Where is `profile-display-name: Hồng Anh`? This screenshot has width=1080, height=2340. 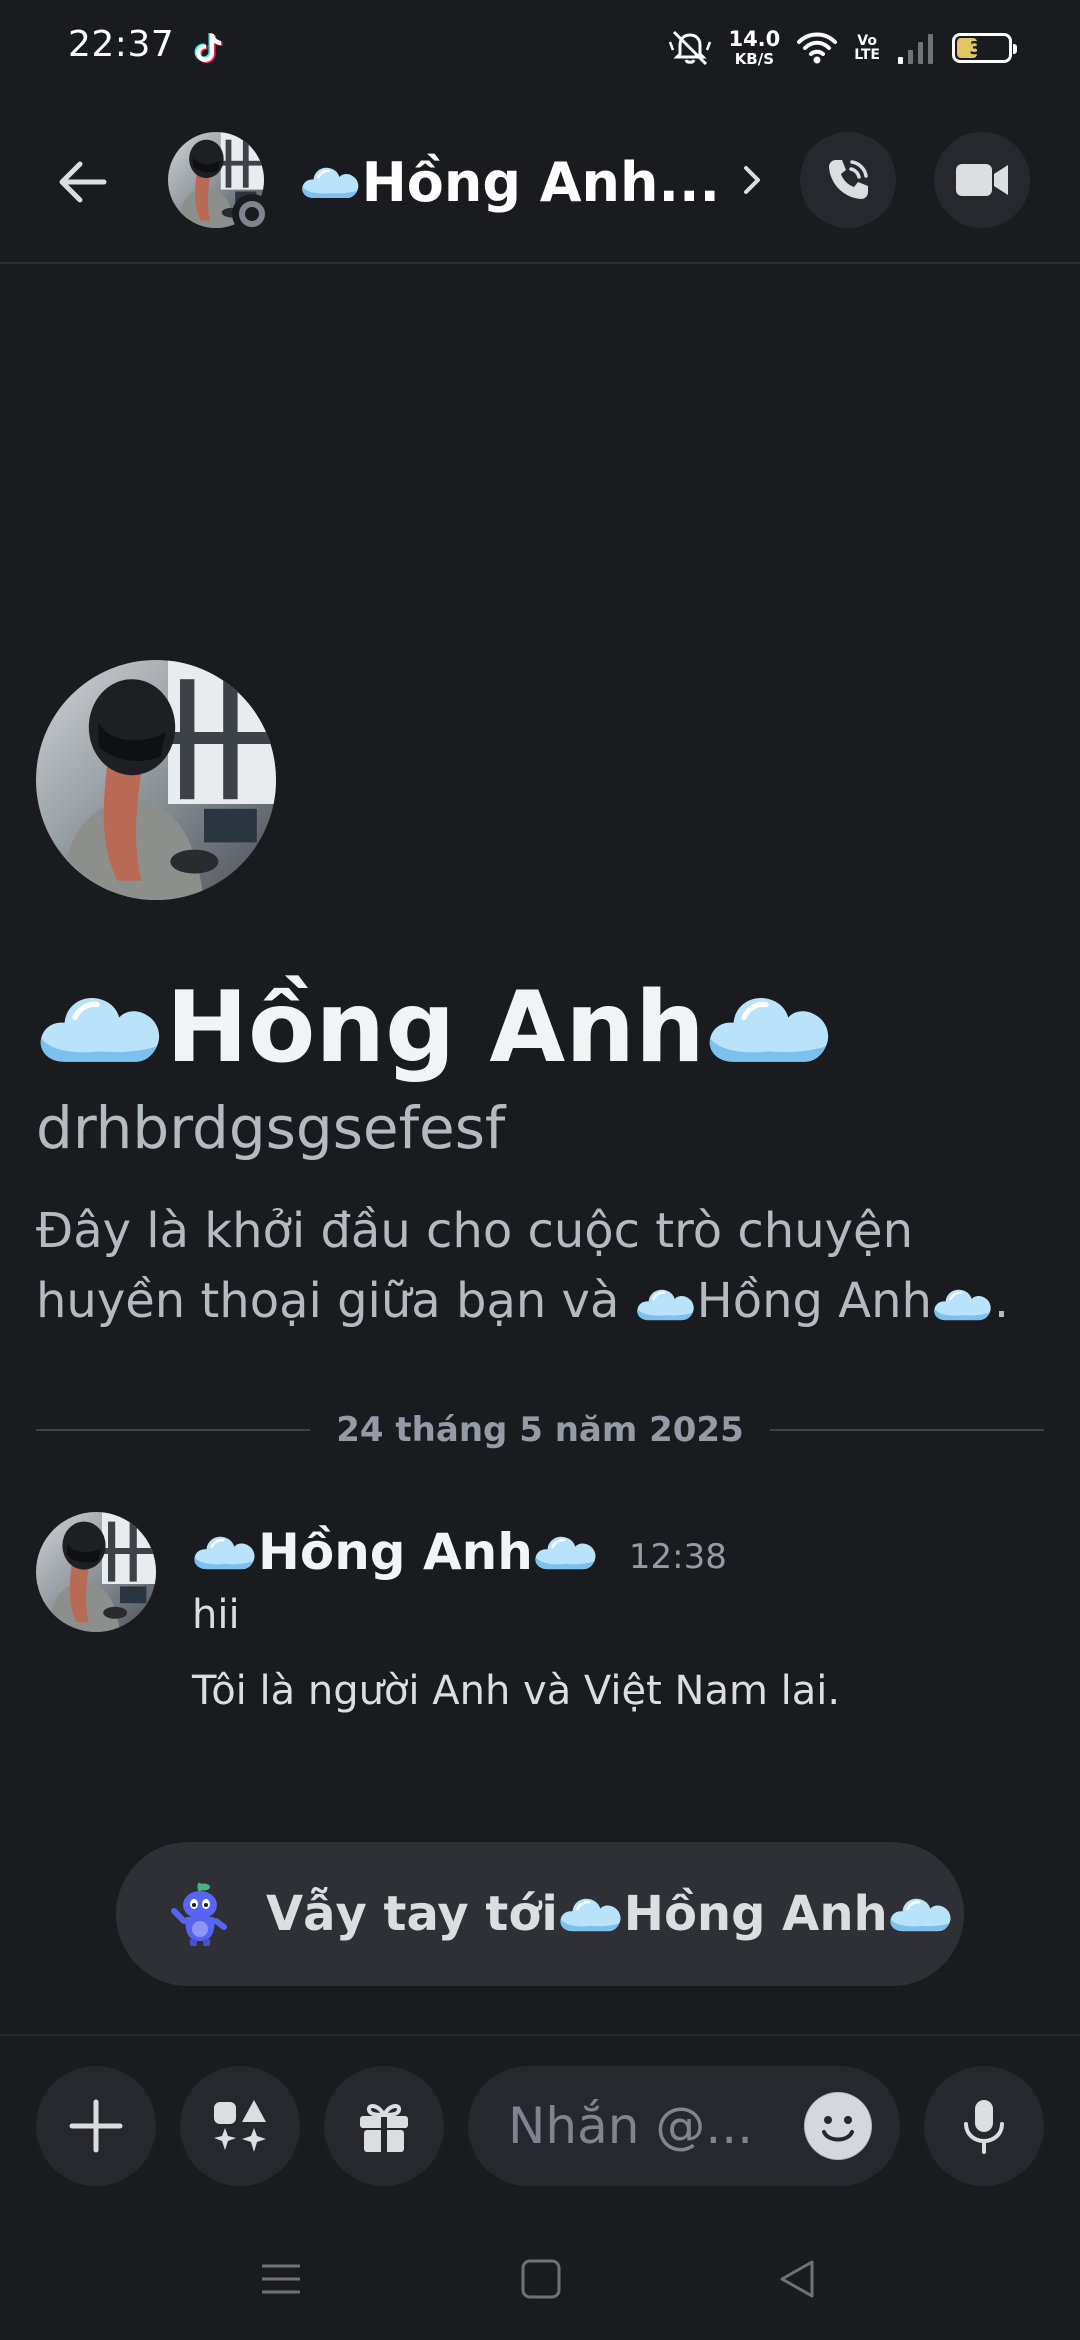 profile-display-name: Hồng Anh is located at coordinates (435, 1028).